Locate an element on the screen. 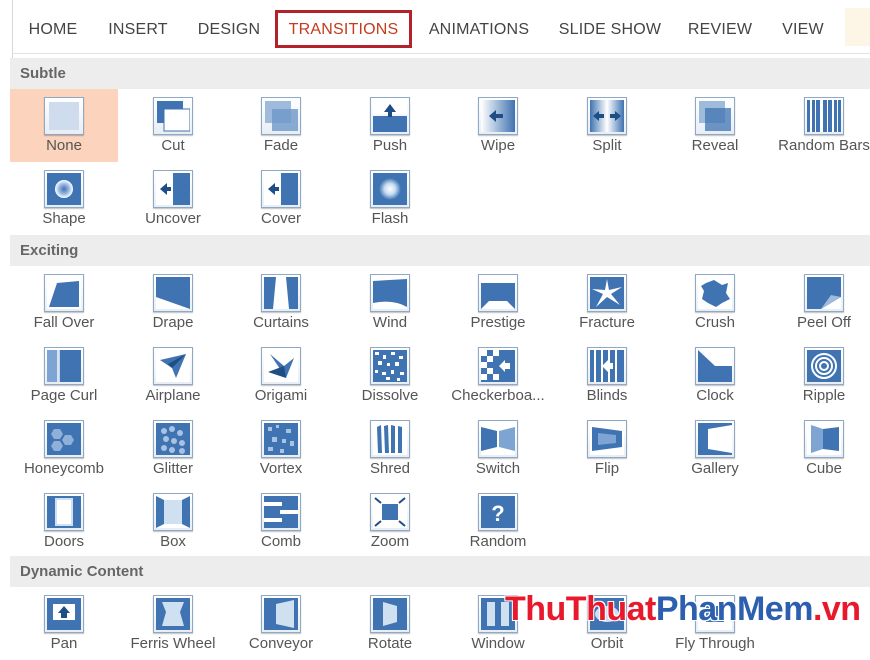  transition-flash: Flash is located at coordinates (390, 198).